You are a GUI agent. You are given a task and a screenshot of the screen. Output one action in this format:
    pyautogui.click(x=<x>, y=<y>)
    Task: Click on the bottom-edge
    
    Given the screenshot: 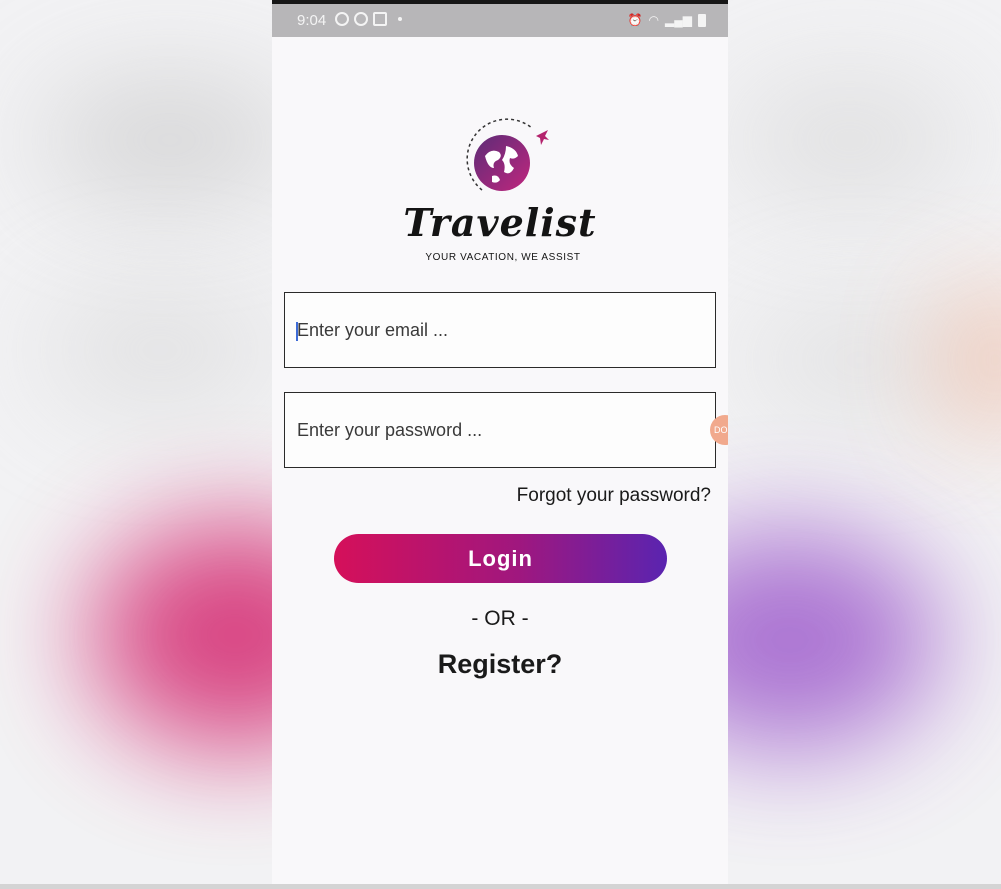 What is the action you would take?
    pyautogui.click(x=500, y=886)
    